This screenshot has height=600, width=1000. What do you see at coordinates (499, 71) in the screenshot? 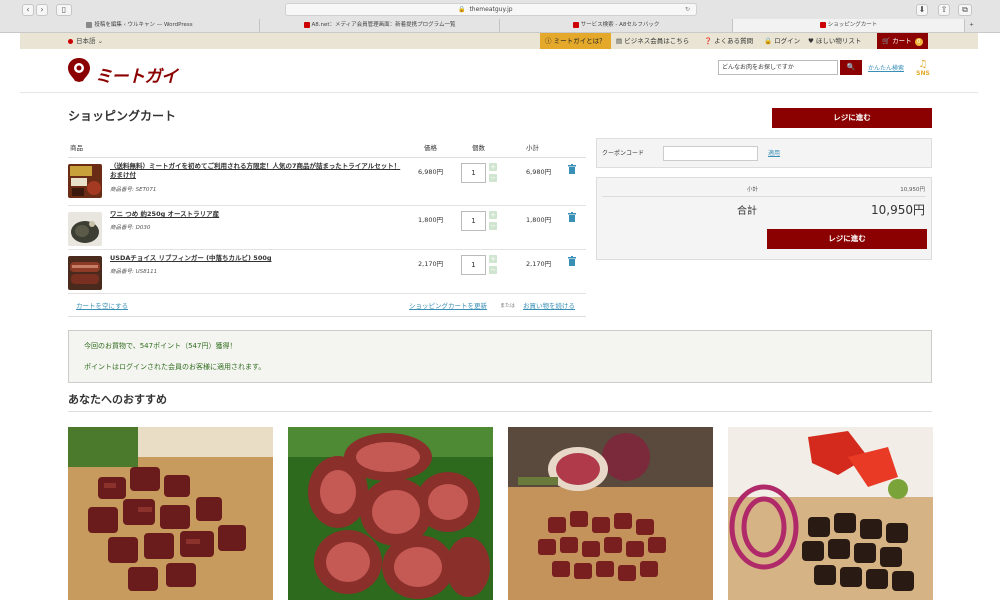
I see `site-header: ミートガイ どんなお肉をお探しですか 🔍 かんたん検索 ♫ SNS` at bounding box center [499, 71].